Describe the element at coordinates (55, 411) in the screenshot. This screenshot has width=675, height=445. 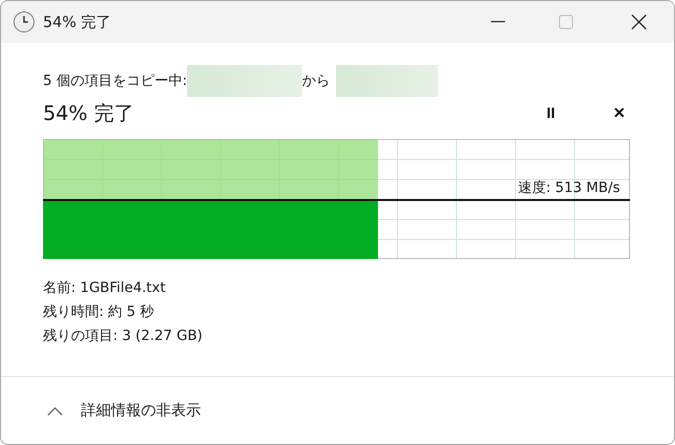
I see `caret-icon` at that location.